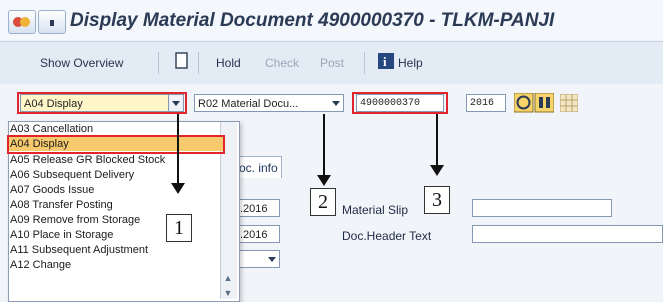 This screenshot has width=663, height=302. I want to click on highlight-box-display, so click(116, 144).